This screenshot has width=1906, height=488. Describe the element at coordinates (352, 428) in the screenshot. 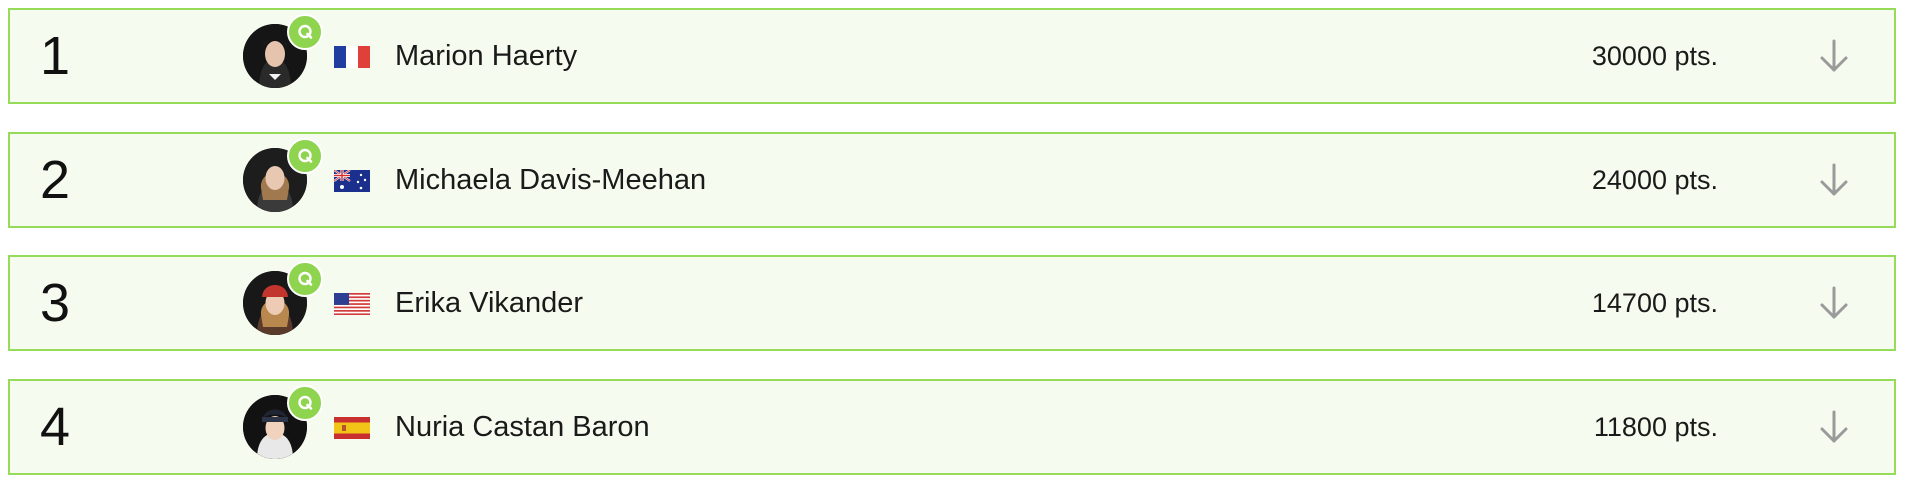

I see `flag-spain-icon` at that location.